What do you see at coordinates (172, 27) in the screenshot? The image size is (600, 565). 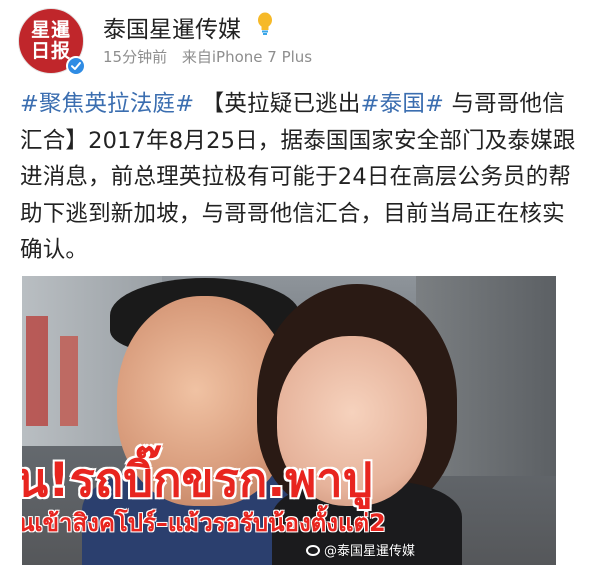 I see `username: 泰国星暹传媒` at bounding box center [172, 27].